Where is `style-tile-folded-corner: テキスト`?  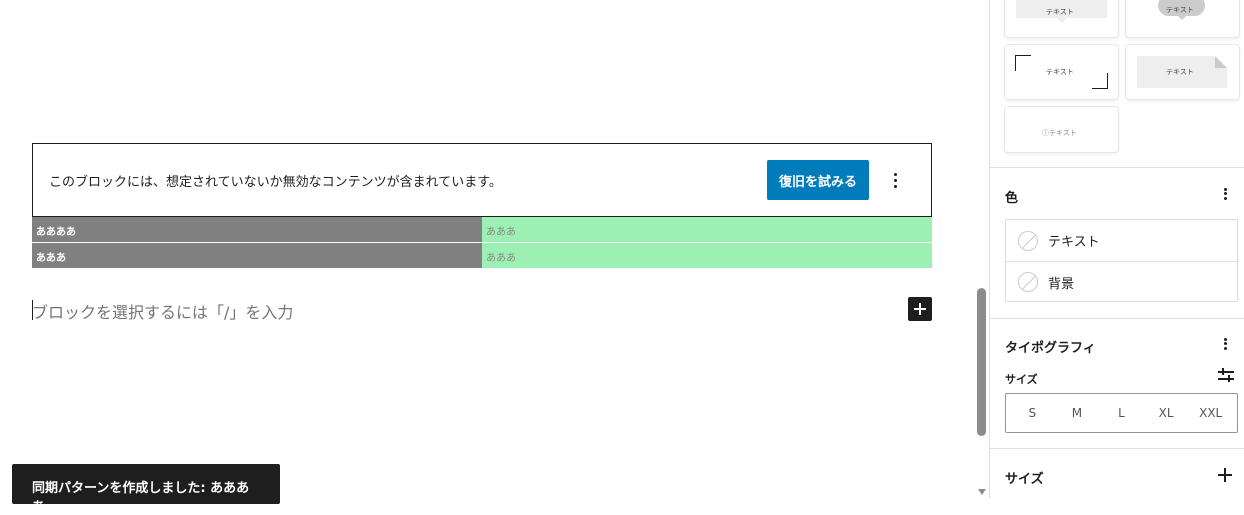
style-tile-folded-corner: テキスト is located at coordinates (1182, 72).